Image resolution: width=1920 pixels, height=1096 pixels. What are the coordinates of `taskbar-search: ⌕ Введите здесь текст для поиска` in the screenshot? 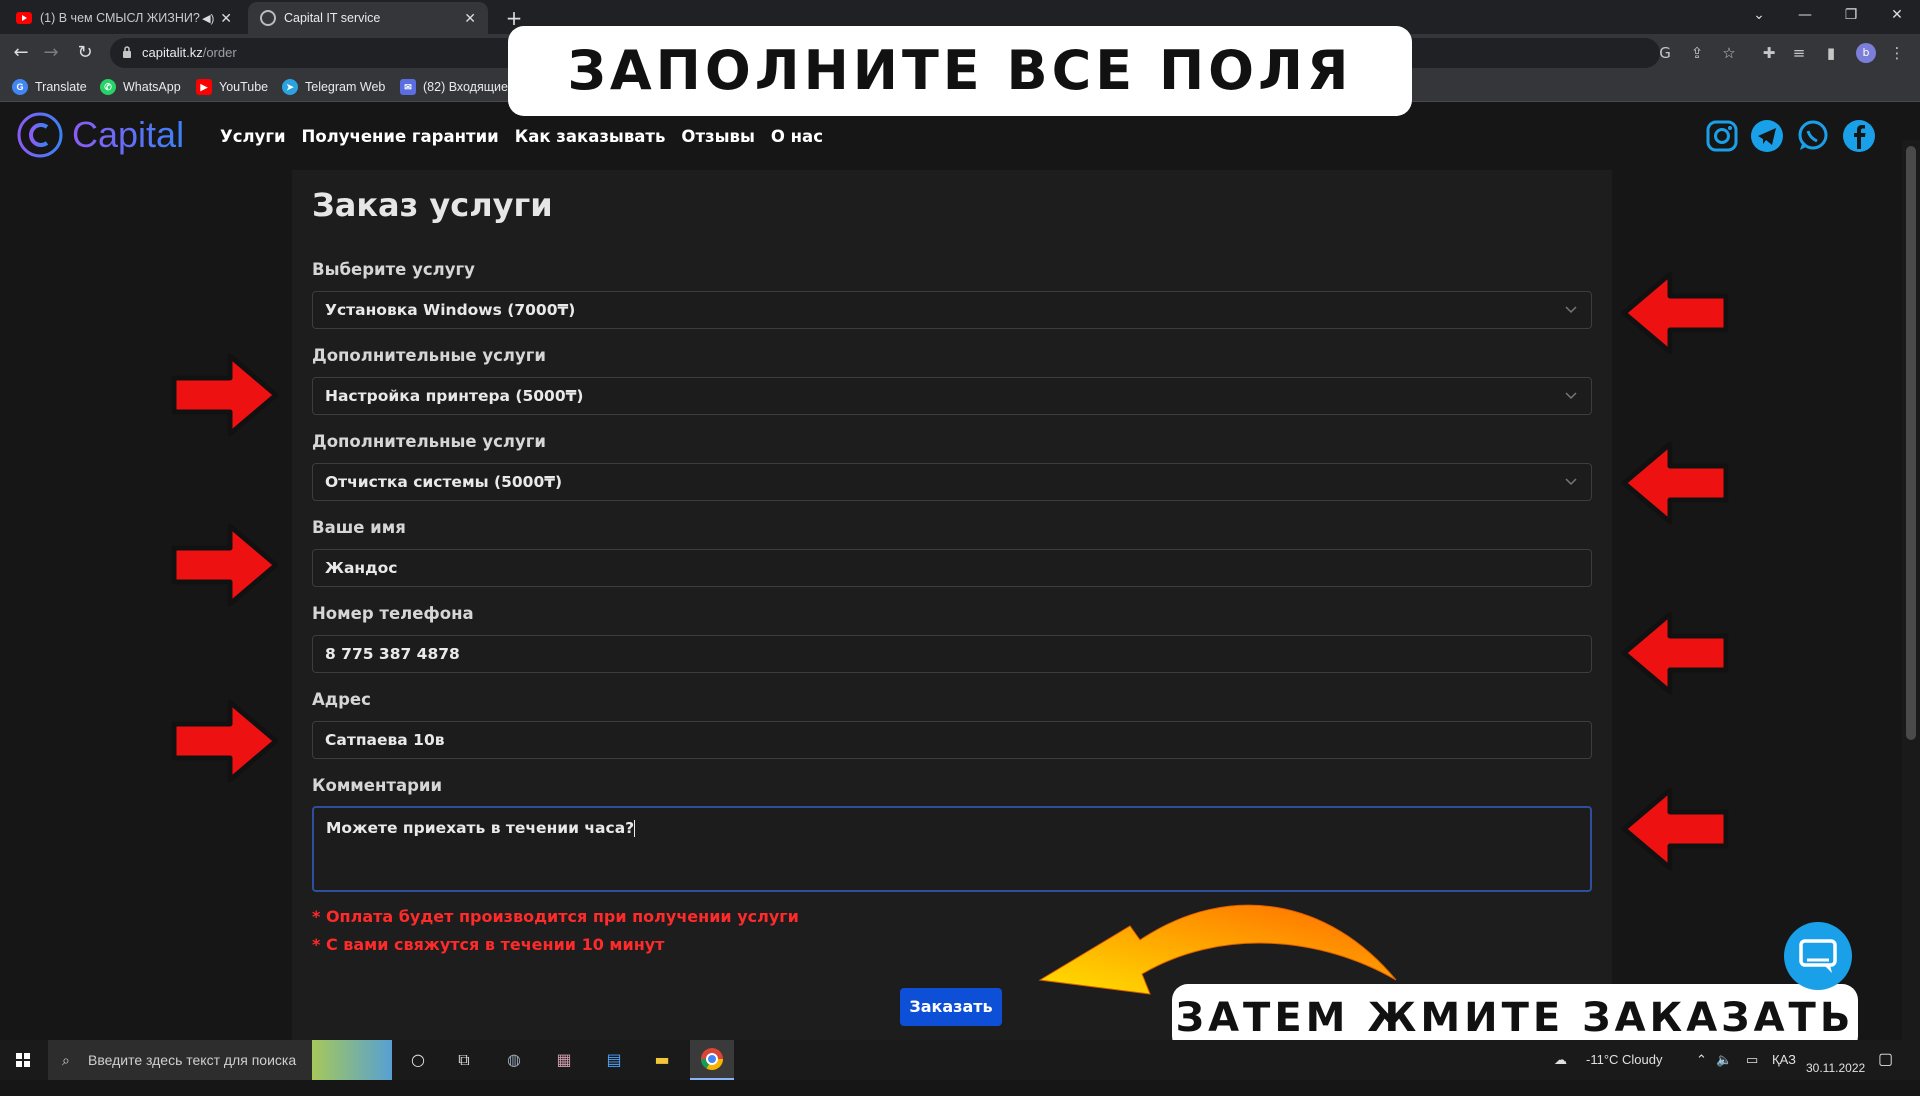 It's located at (220, 1060).